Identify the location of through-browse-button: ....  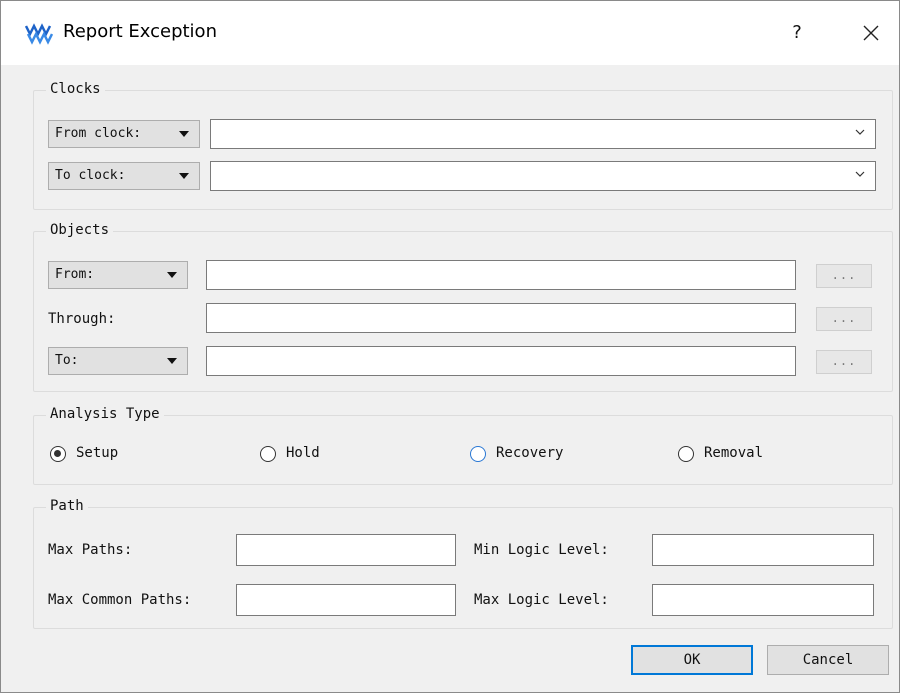
(844, 319).